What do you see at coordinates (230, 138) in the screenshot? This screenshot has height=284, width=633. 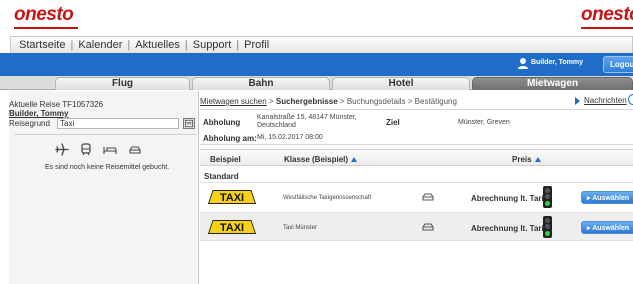 I see `pickup-time-label: Abholung am:` at bounding box center [230, 138].